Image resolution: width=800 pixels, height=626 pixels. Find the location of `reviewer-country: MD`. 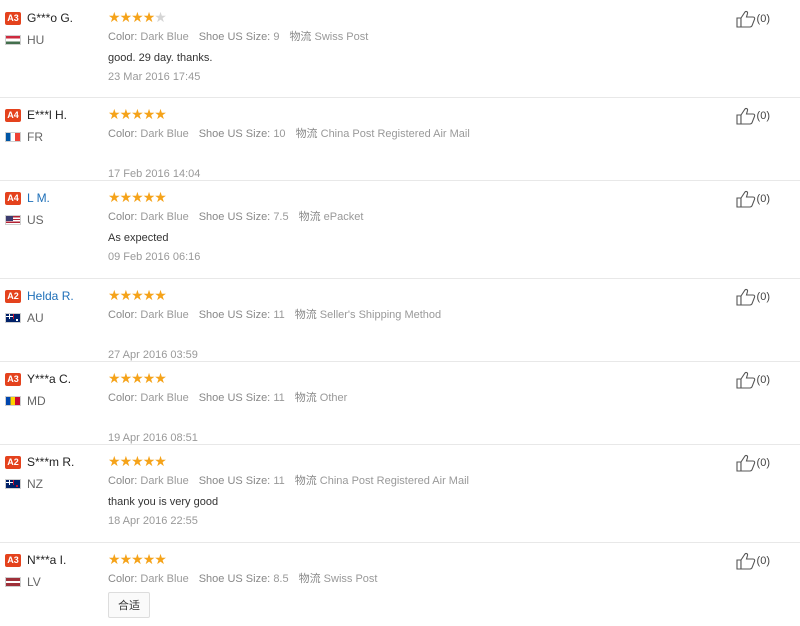

reviewer-country: MD is located at coordinates (55, 401).